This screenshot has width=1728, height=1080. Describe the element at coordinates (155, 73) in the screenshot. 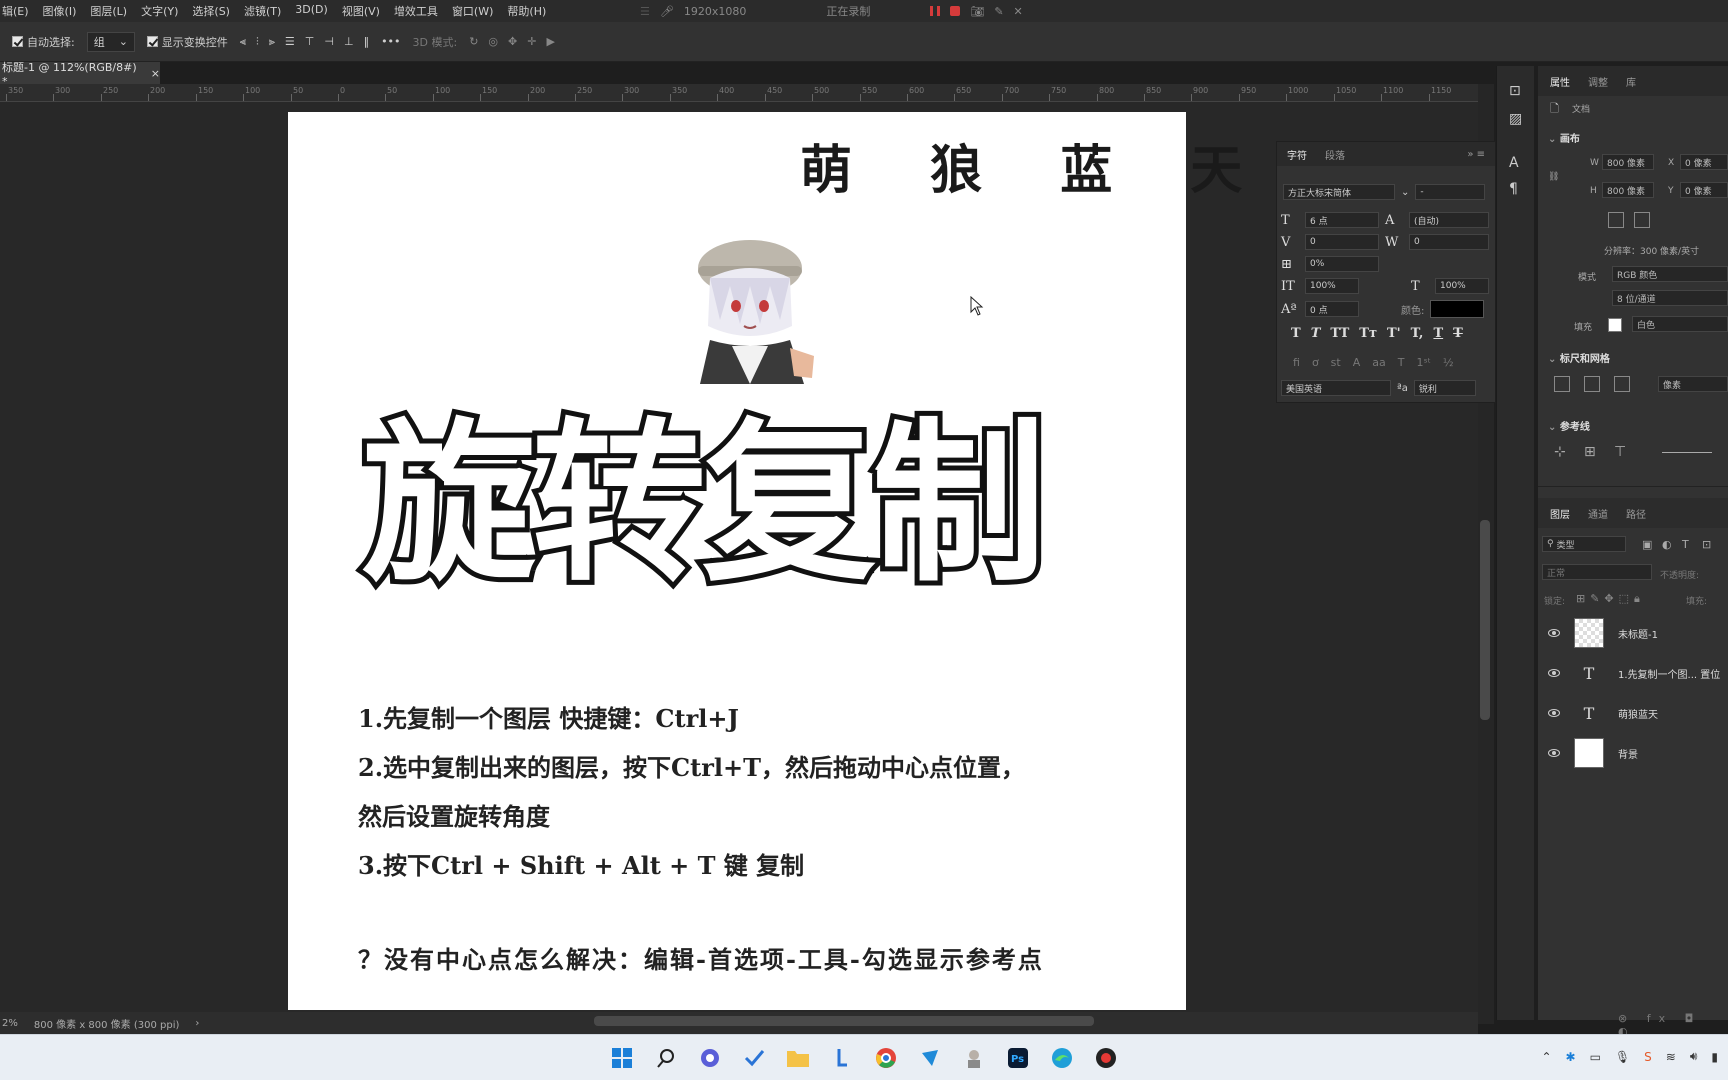

I see `close-icon: ×` at that location.